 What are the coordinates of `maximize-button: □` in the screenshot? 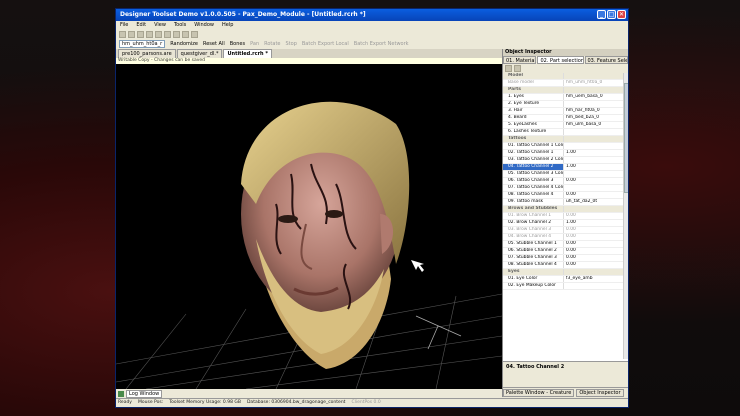 It's located at (611, 14).